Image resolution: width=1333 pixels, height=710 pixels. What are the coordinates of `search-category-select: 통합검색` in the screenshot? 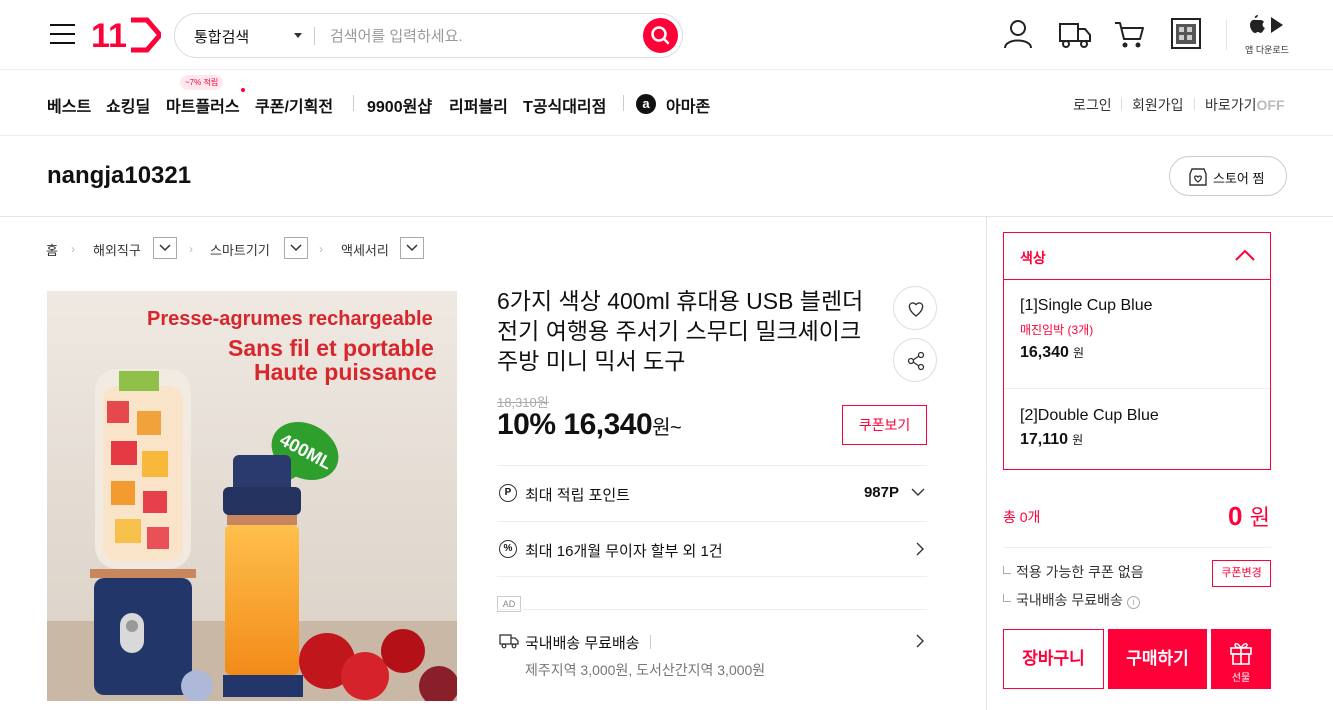 It's located at (221, 36).